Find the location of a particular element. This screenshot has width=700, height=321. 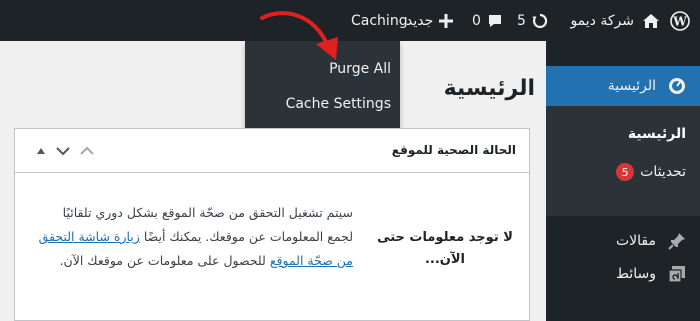

annotation-arrow is located at coordinates (299, 35).